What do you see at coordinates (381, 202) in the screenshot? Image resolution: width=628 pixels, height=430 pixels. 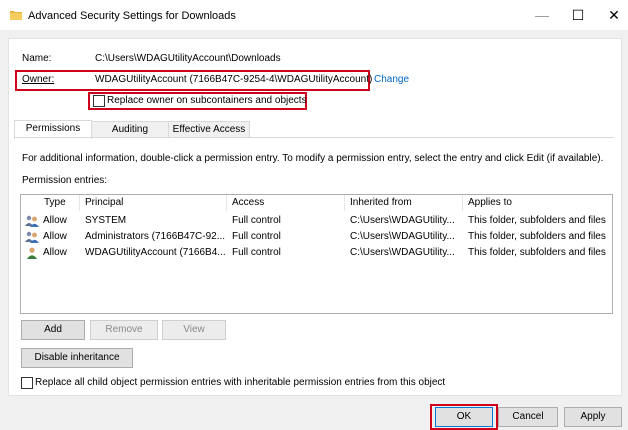 I see `column-header-inherited-from: Inherited from` at bounding box center [381, 202].